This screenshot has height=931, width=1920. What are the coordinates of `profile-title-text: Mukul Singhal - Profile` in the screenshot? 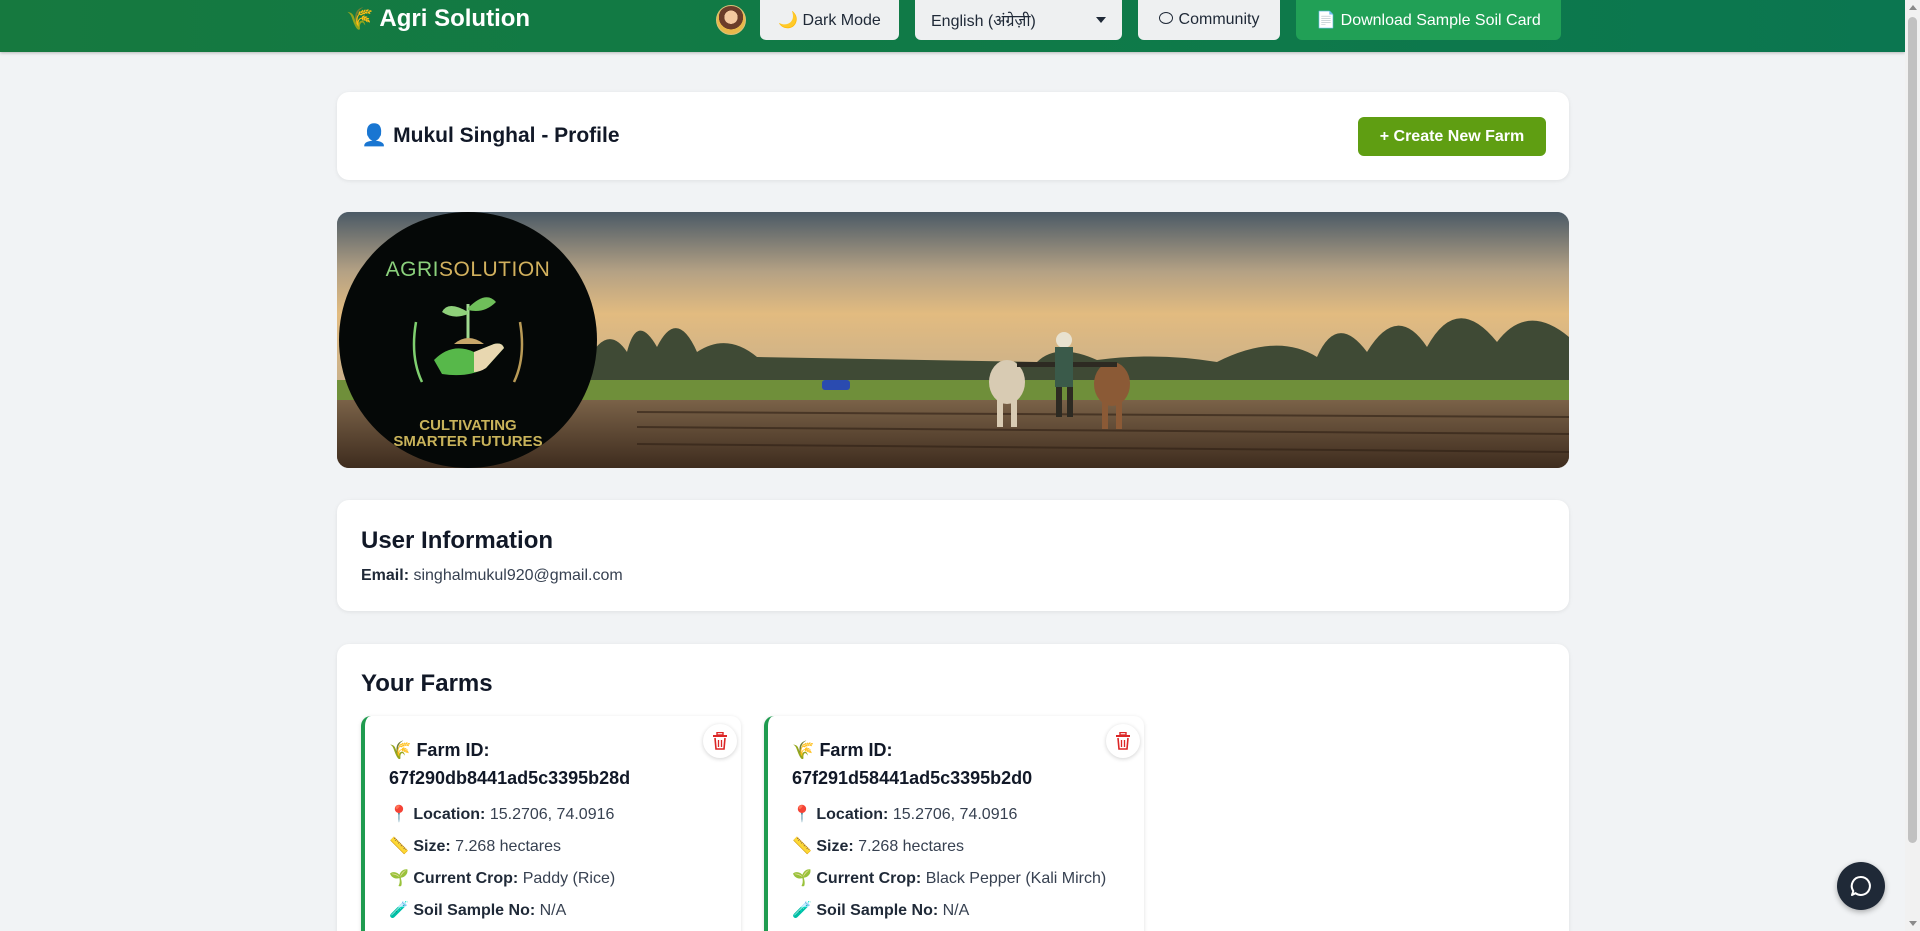 It's located at (506, 135).